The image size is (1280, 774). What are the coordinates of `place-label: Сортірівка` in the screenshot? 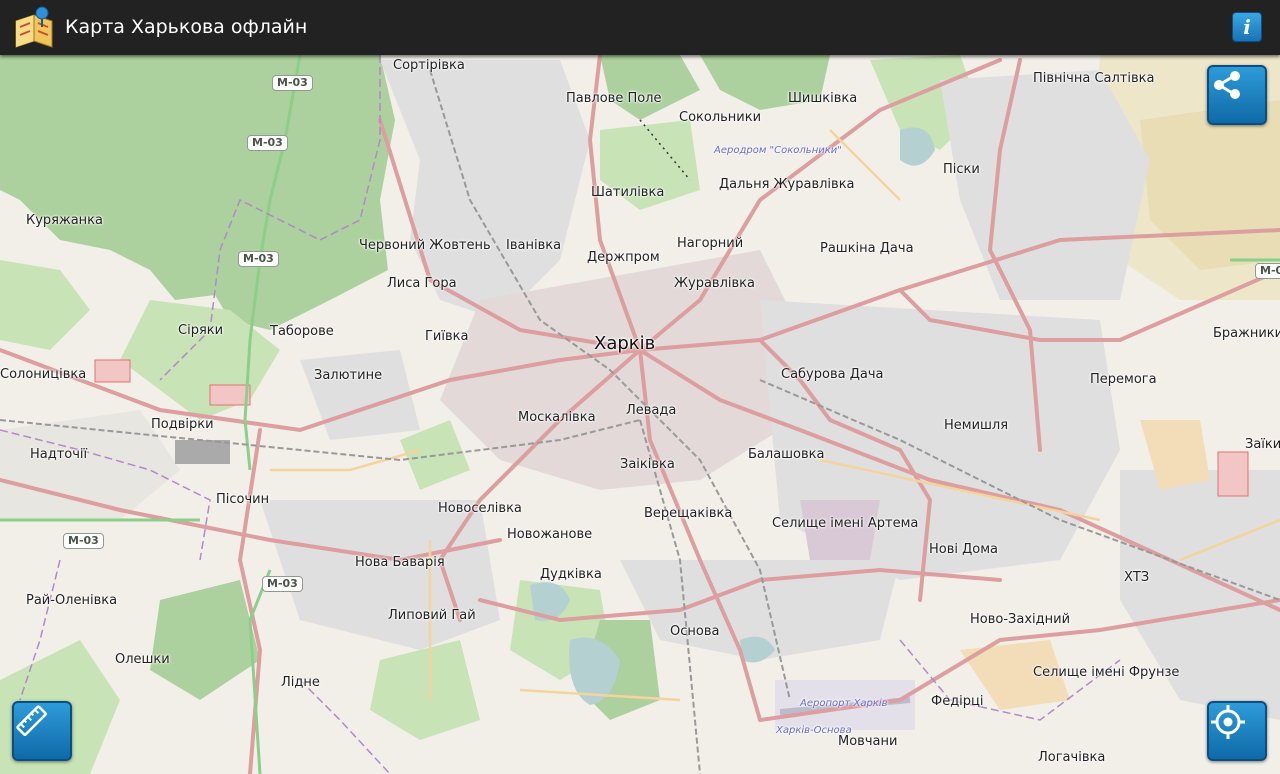 It's located at (429, 65).